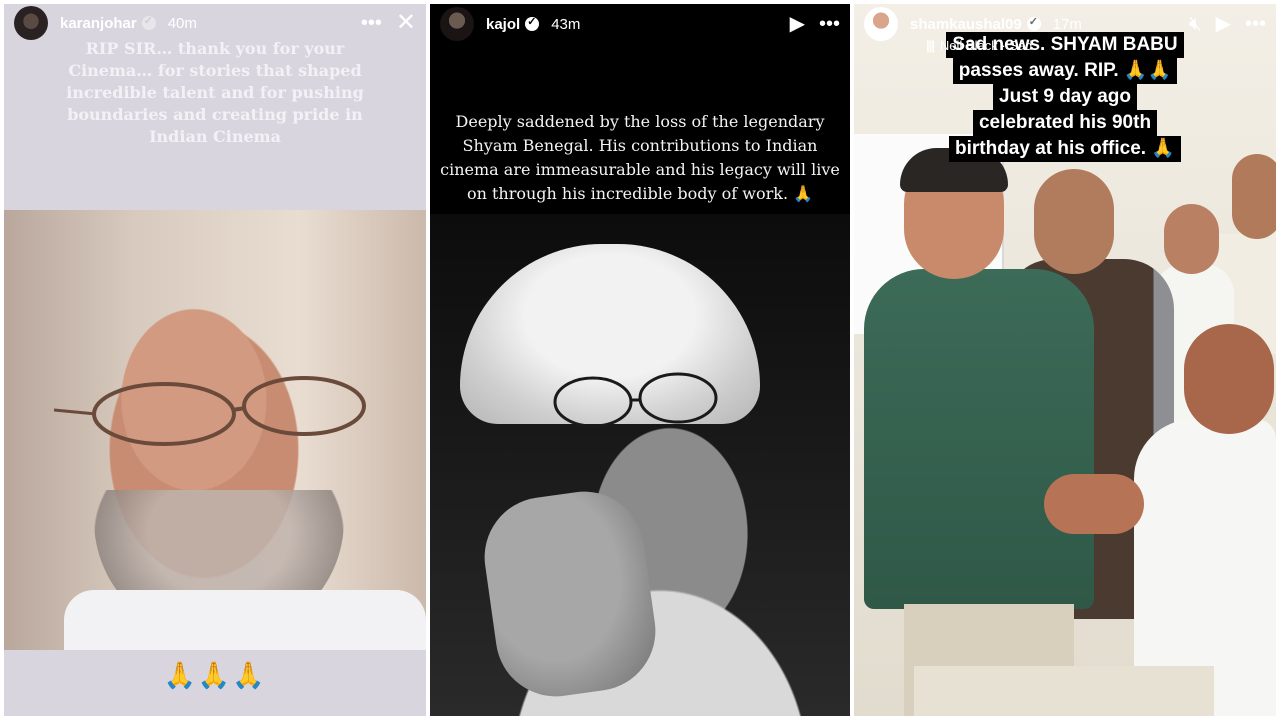 This screenshot has height=720, width=1280. What do you see at coordinates (1067, 24) in the screenshot?
I see `timestamp: 17m` at bounding box center [1067, 24].